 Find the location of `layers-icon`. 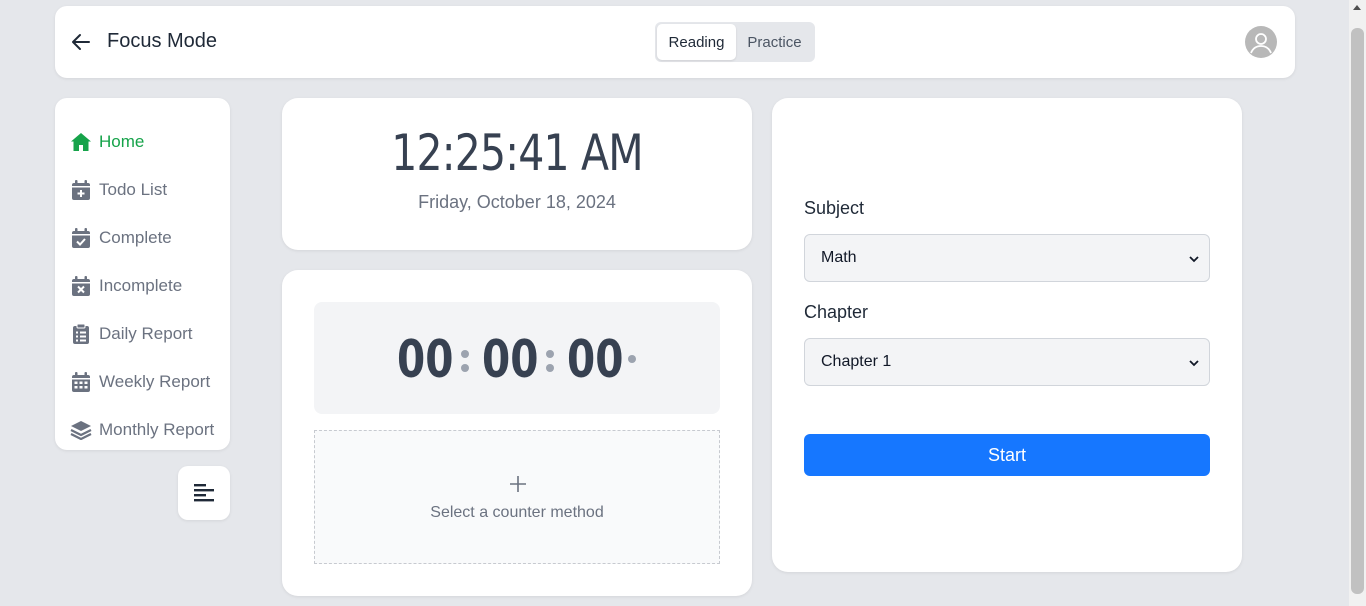

layers-icon is located at coordinates (81, 430).